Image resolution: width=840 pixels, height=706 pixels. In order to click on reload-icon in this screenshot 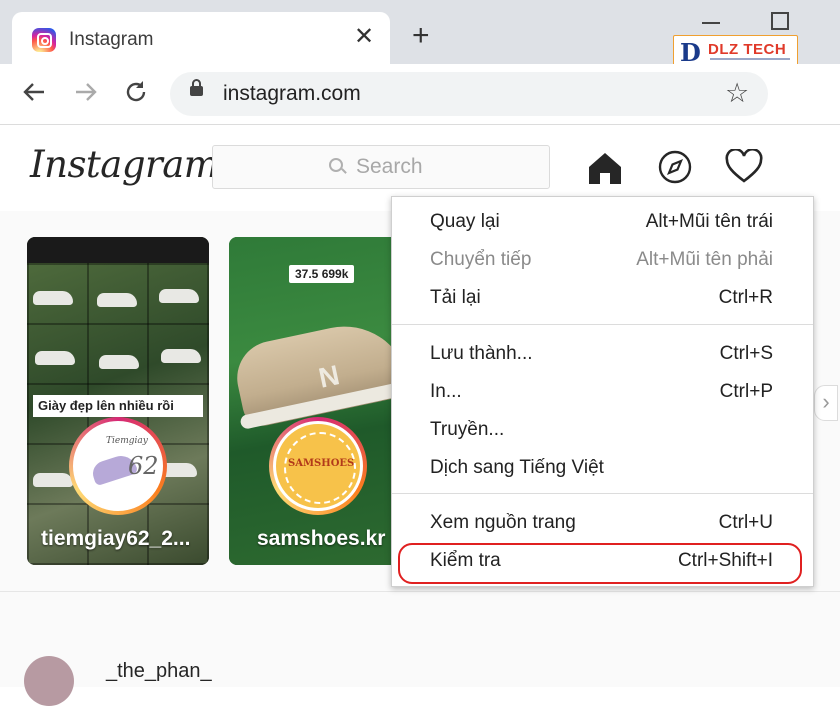, I will do `click(136, 92)`.